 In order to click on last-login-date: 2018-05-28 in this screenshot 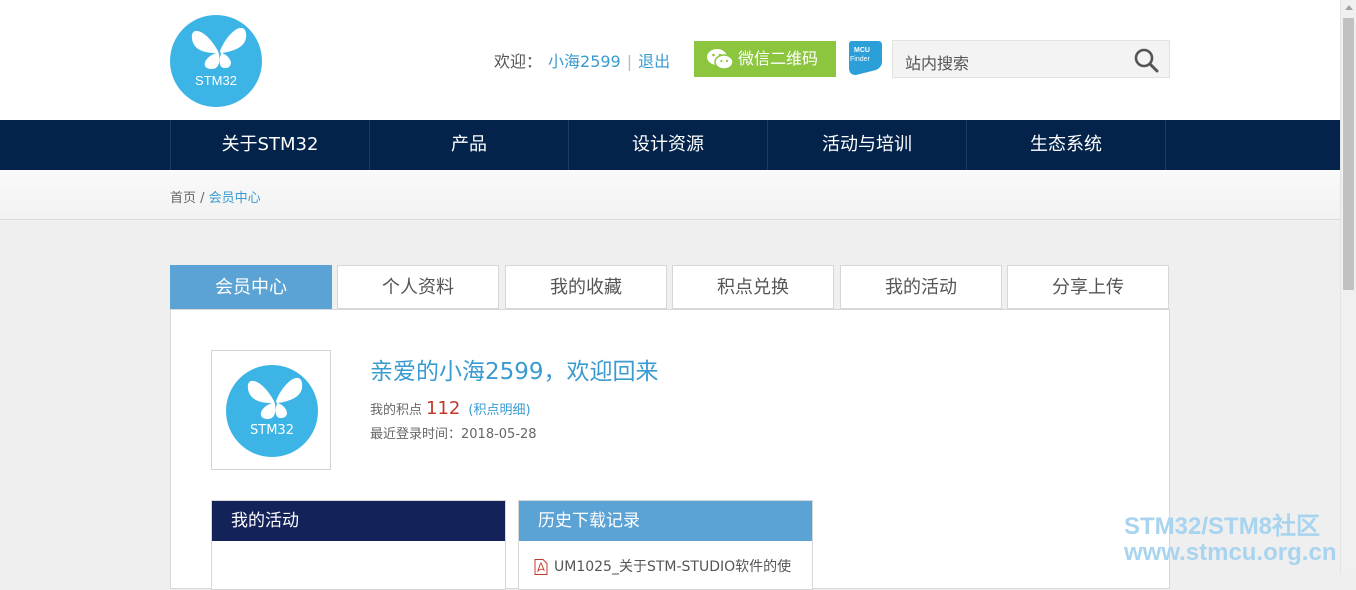, I will do `click(499, 434)`.